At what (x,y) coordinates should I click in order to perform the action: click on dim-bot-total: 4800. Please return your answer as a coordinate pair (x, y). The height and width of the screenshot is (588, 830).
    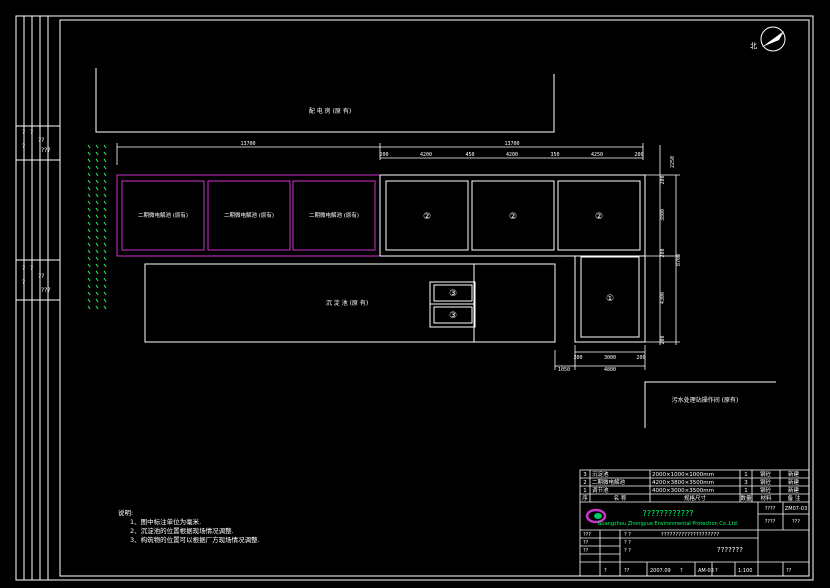
    Looking at the image, I should click on (610, 370).